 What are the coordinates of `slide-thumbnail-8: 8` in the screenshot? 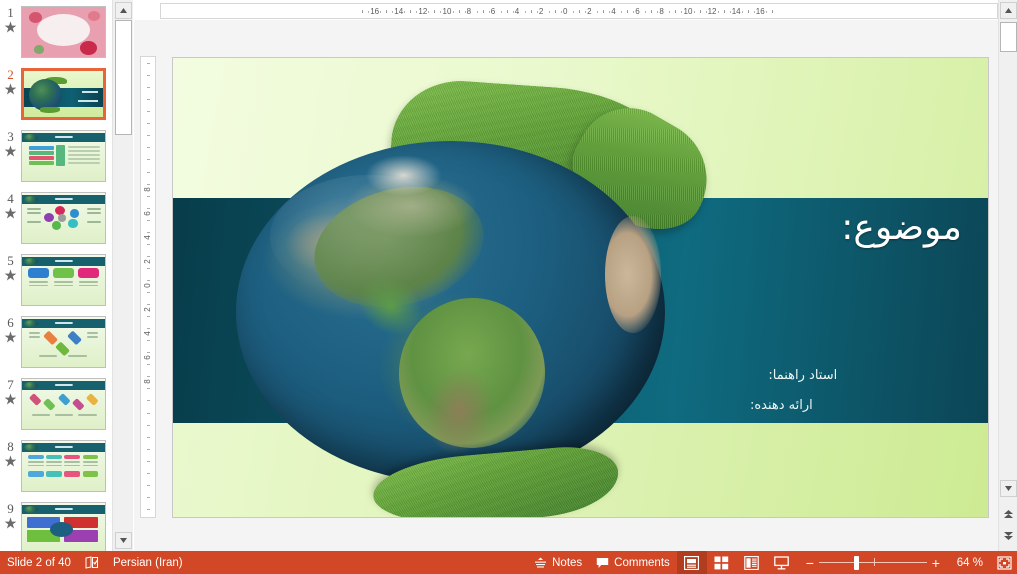 It's located at (56, 469).